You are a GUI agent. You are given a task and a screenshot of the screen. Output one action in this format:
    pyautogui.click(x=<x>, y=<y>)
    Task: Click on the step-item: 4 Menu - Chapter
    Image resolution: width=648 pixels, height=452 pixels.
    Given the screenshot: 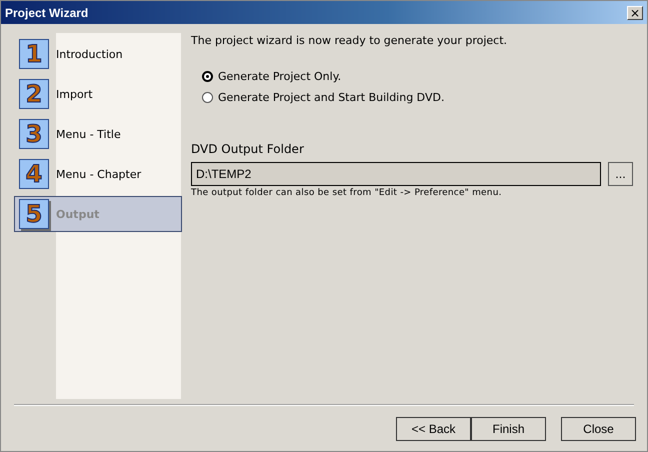 What is the action you would take?
    pyautogui.click(x=98, y=174)
    